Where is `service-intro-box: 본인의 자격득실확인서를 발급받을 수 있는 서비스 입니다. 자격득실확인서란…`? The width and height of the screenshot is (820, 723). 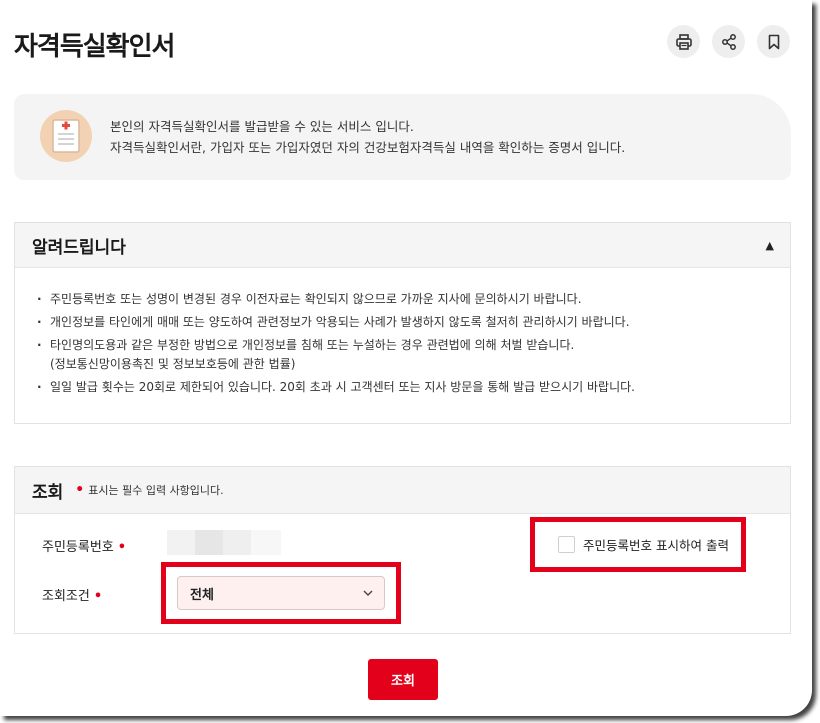 service-intro-box: 본인의 자격득실확인서를 발급받을 수 있는 서비스 입니다. 자격득실확인서란… is located at coordinates (402, 137).